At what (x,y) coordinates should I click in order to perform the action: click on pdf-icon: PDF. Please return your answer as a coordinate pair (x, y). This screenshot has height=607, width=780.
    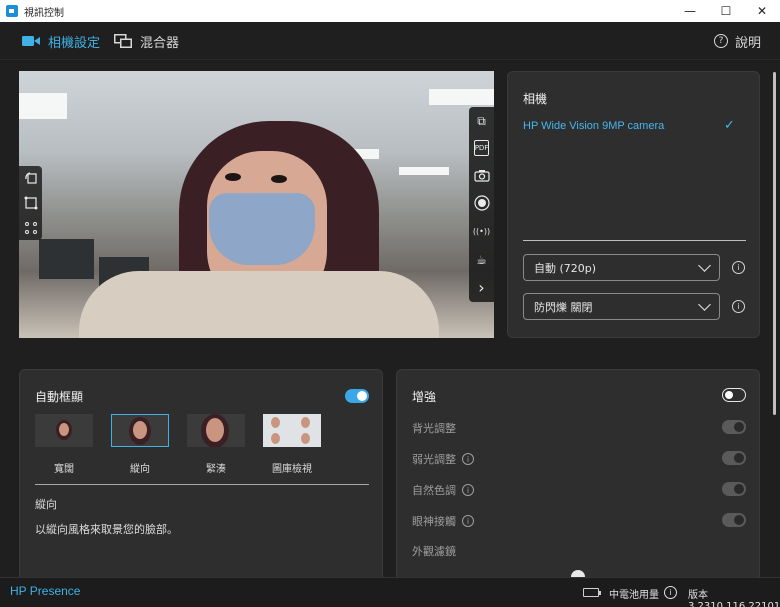
    Looking at the image, I should click on (481, 148).